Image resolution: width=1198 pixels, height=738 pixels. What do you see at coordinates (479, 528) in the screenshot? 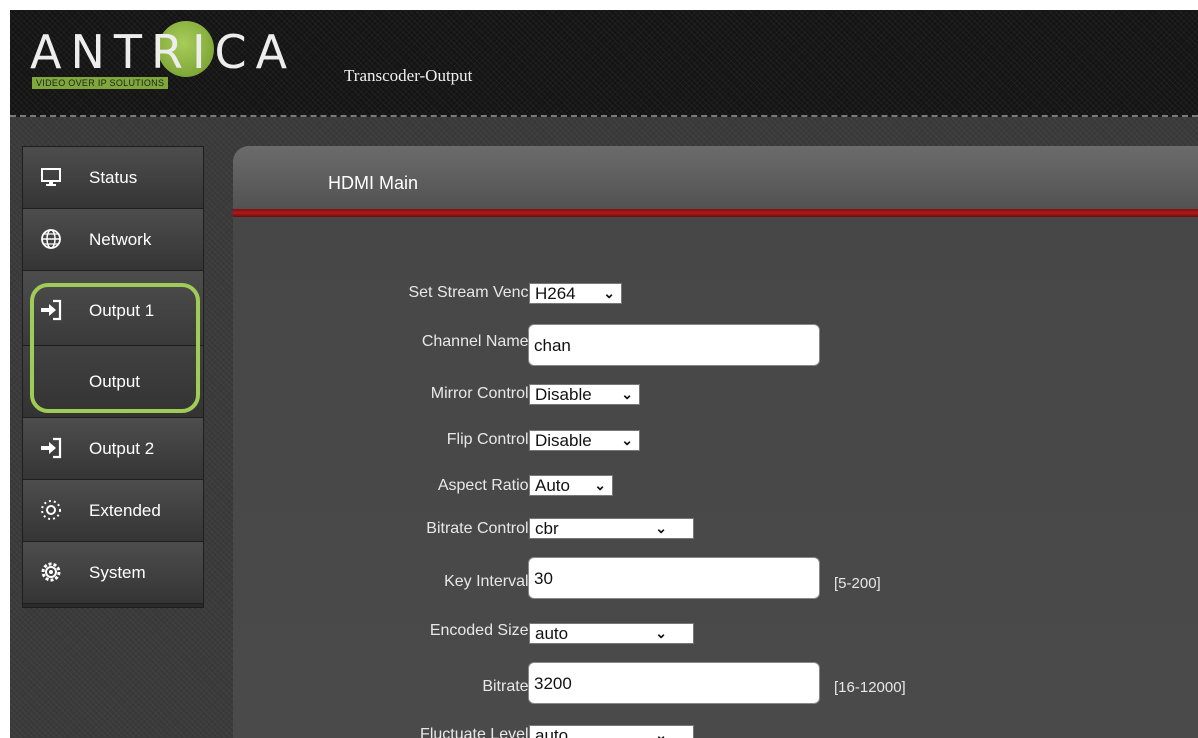
I see `bitrate-control-label: Bitrate Control:` at bounding box center [479, 528].